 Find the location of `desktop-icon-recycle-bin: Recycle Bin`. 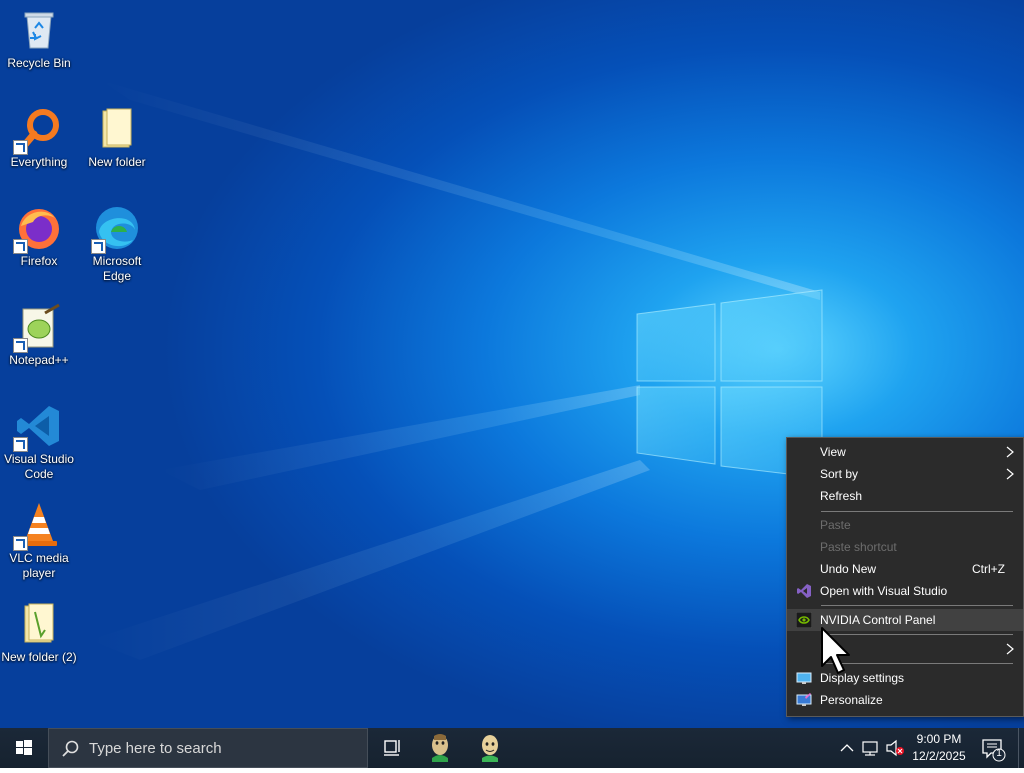

desktop-icon-recycle-bin: Recycle Bin is located at coordinates (39, 38).